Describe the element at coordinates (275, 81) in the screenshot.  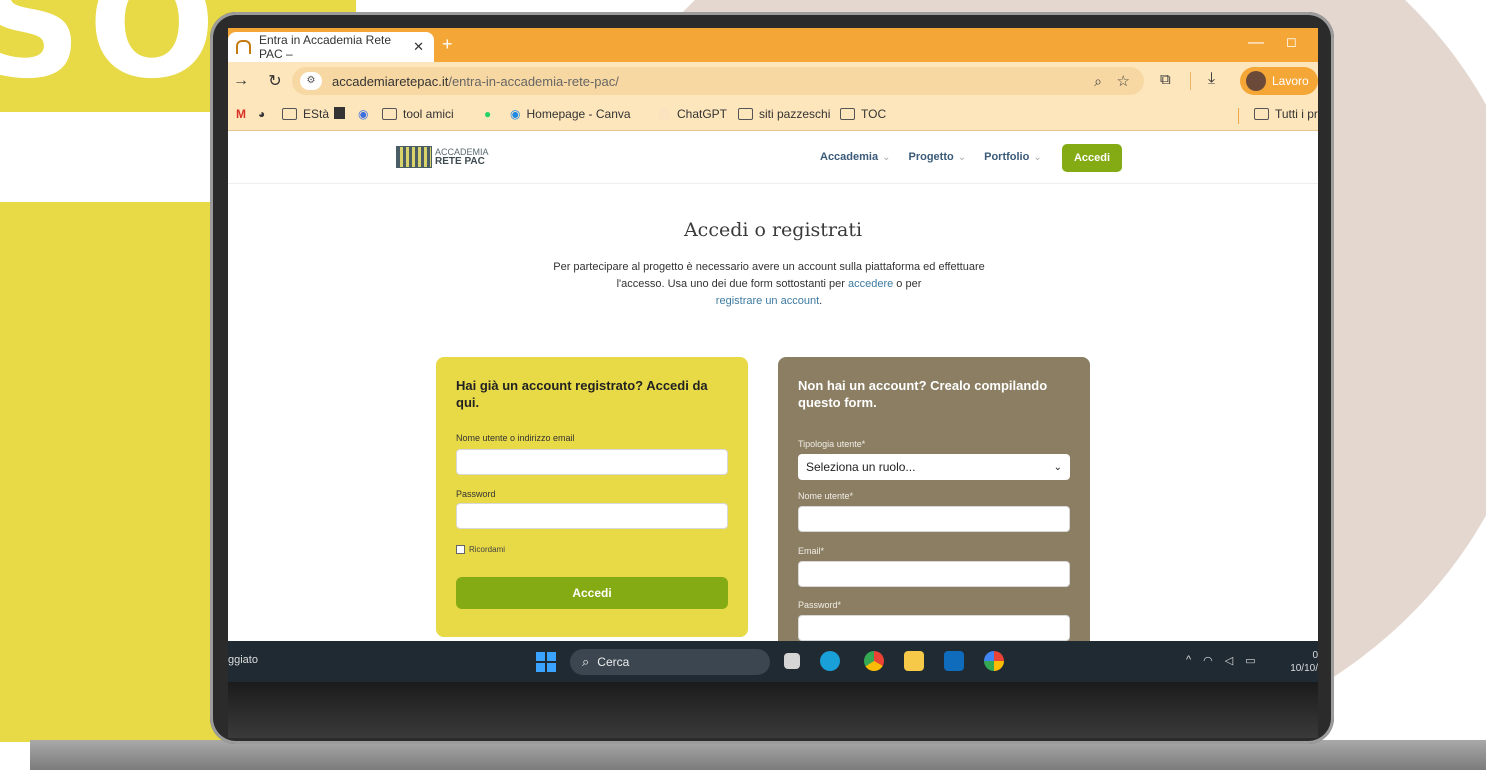
I see `reload-icon: ↻` at that location.